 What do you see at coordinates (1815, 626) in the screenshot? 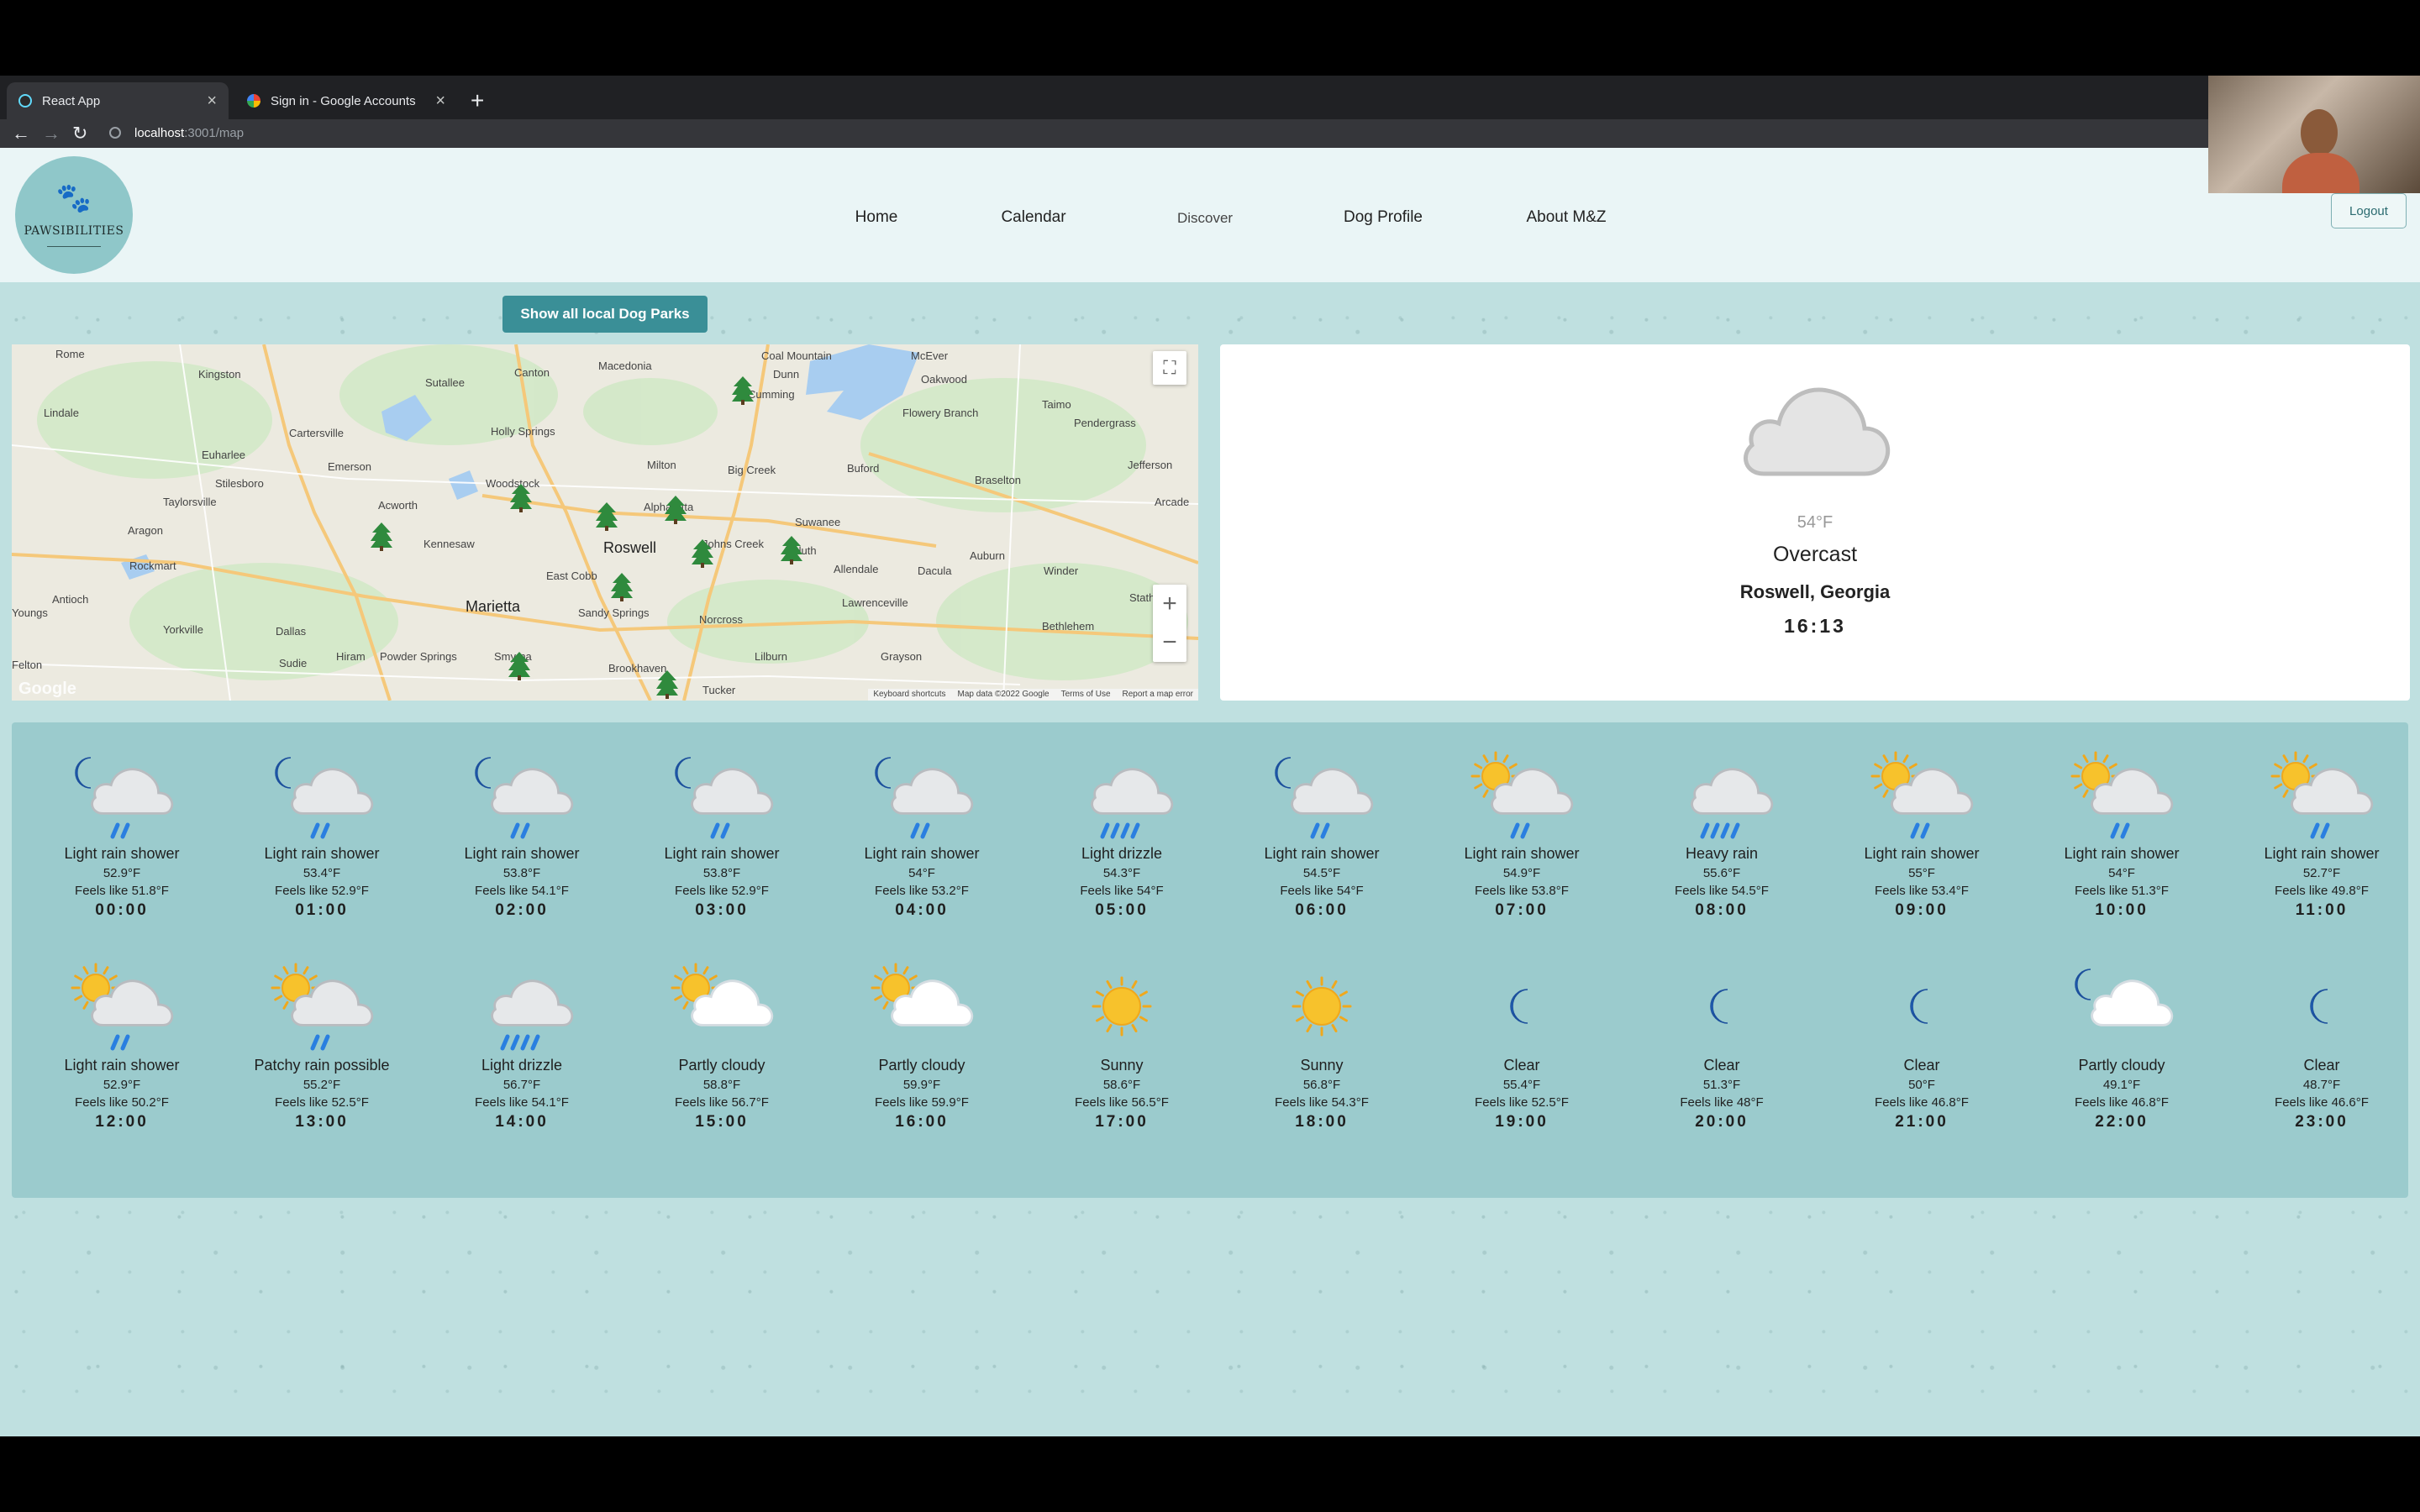
I see `current-time: 16:13` at bounding box center [1815, 626].